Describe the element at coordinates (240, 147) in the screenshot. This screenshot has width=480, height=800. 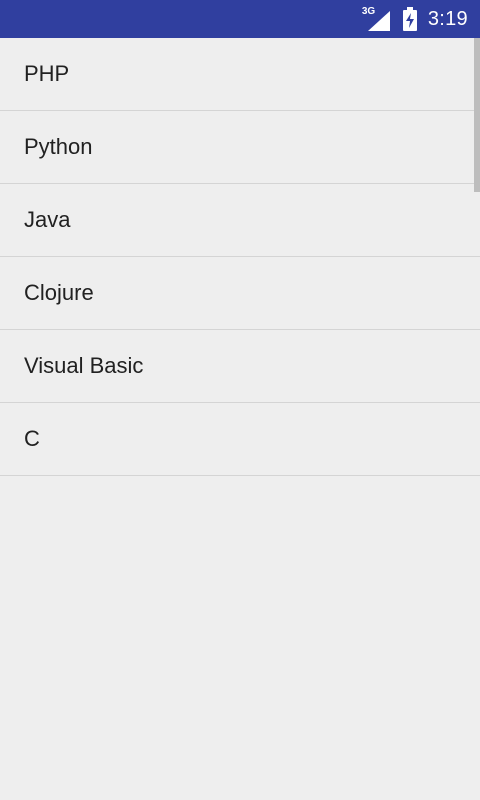
I see `list-item: Python` at that location.